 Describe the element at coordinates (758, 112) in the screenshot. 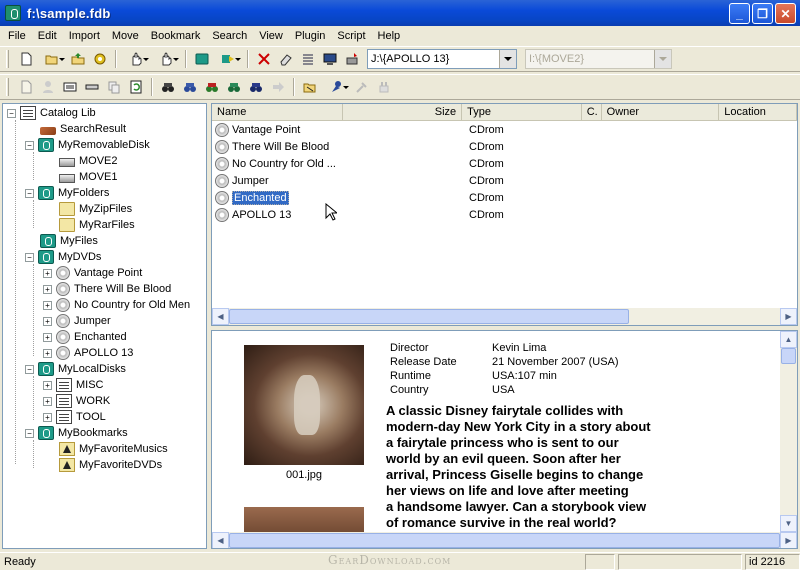

I see `column-location: Location` at that location.